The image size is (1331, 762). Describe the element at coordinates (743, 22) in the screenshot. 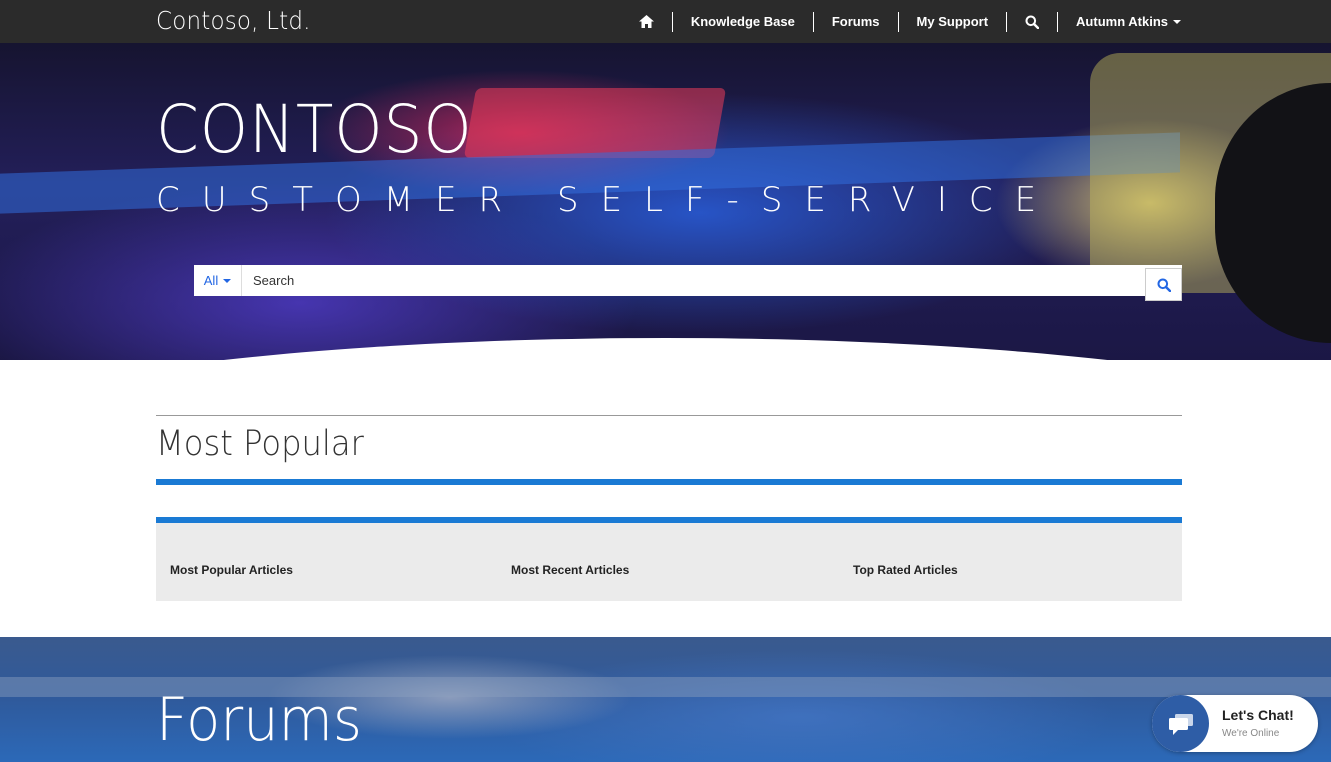

I see `nav-knowledge-base: Knowledge Base` at that location.